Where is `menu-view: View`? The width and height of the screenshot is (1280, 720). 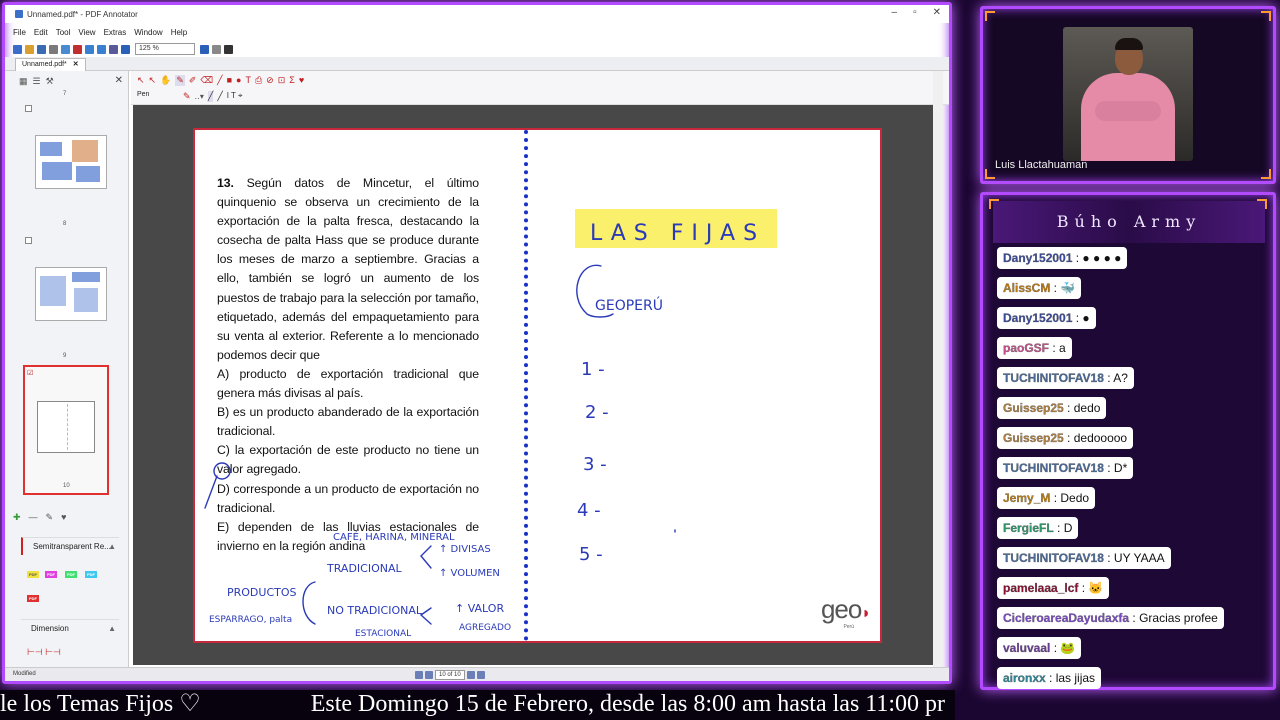
menu-view: View is located at coordinates (86, 32).